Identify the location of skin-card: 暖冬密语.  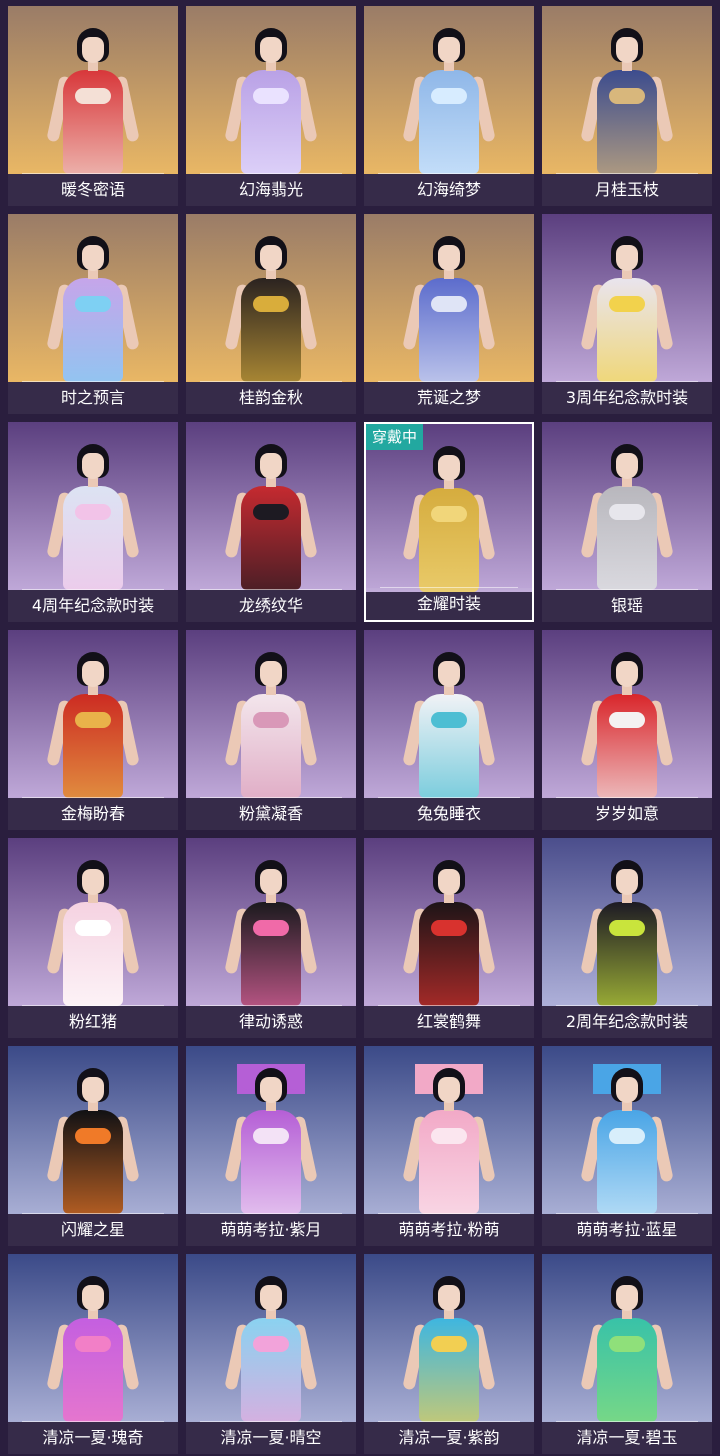
(93, 106).